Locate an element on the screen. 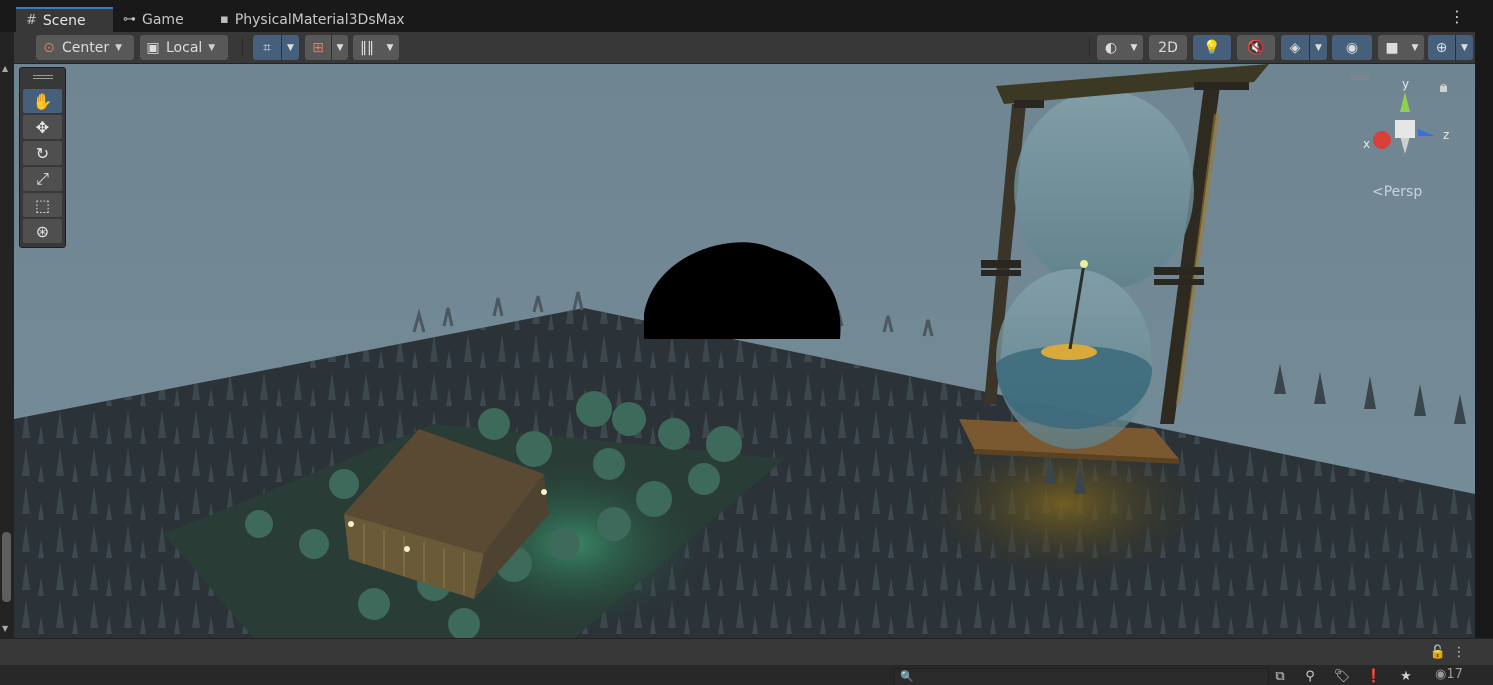  pivot-mode-label: Center is located at coordinates (86, 47).